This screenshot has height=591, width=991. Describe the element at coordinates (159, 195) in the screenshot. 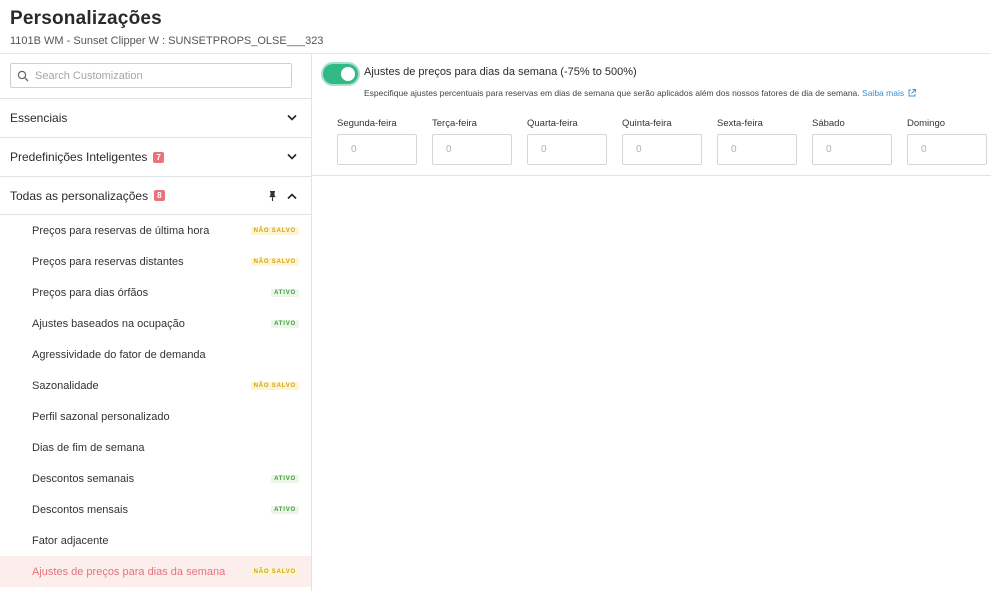

I see `count-badge: 8` at that location.